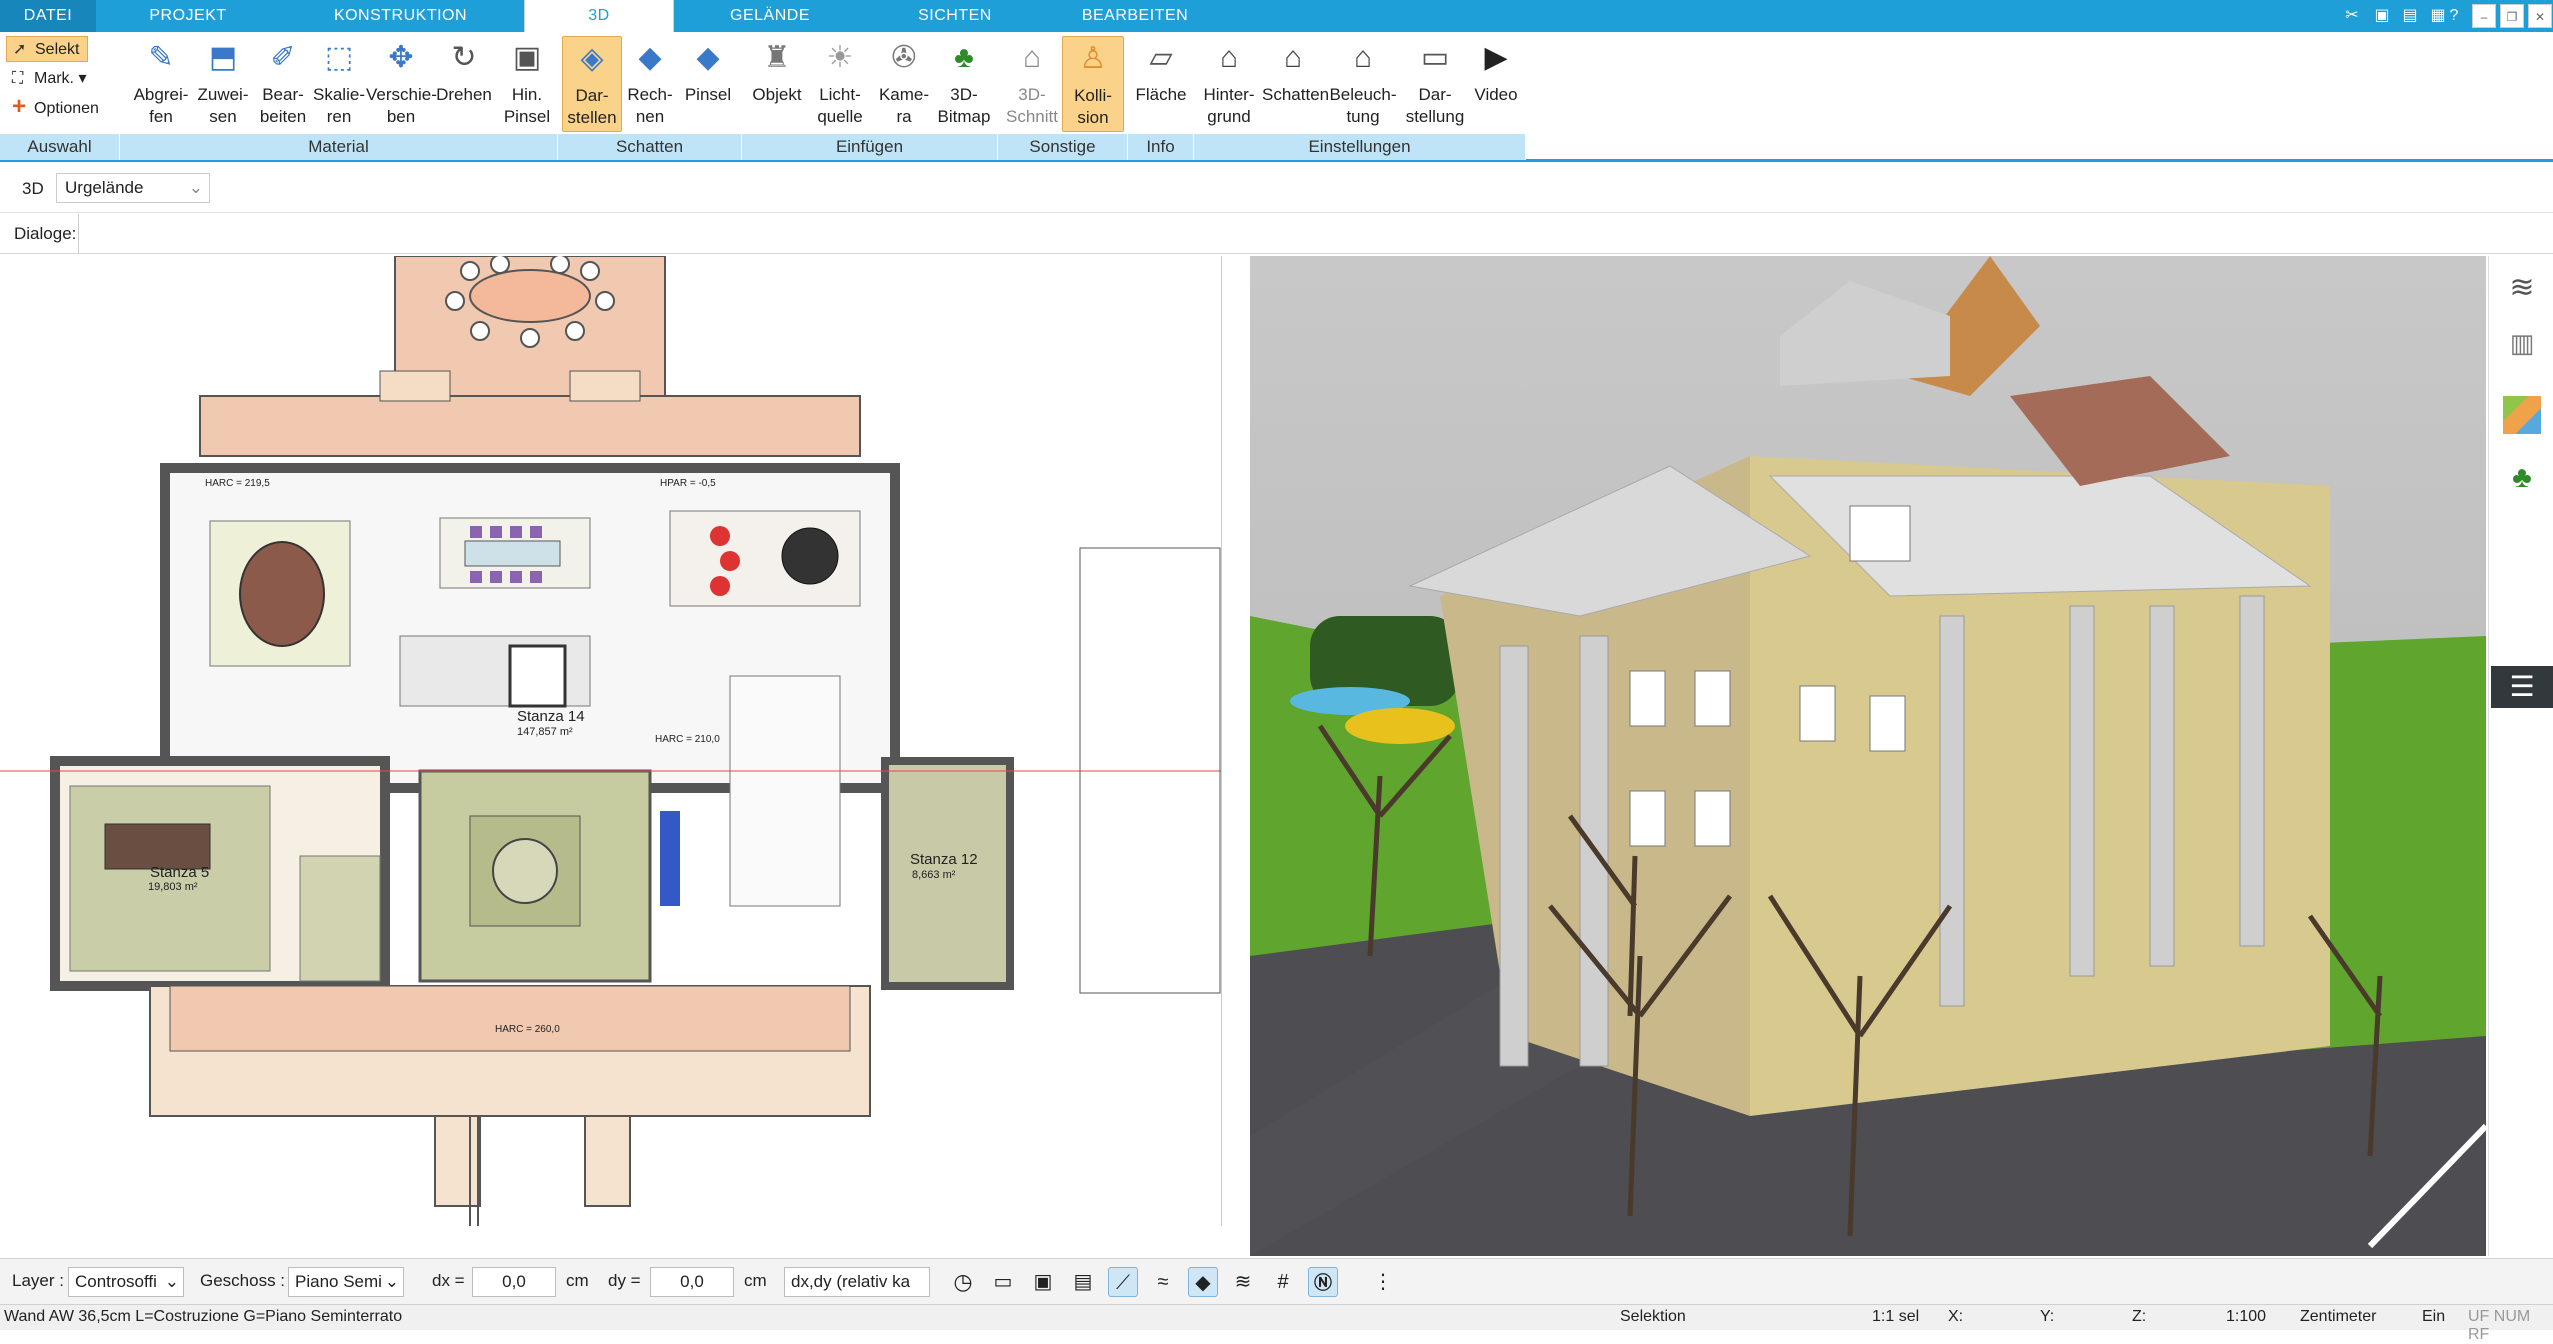  Describe the element at coordinates (45, 233) in the screenshot. I see `dialoge-label: Dialoge:` at that location.